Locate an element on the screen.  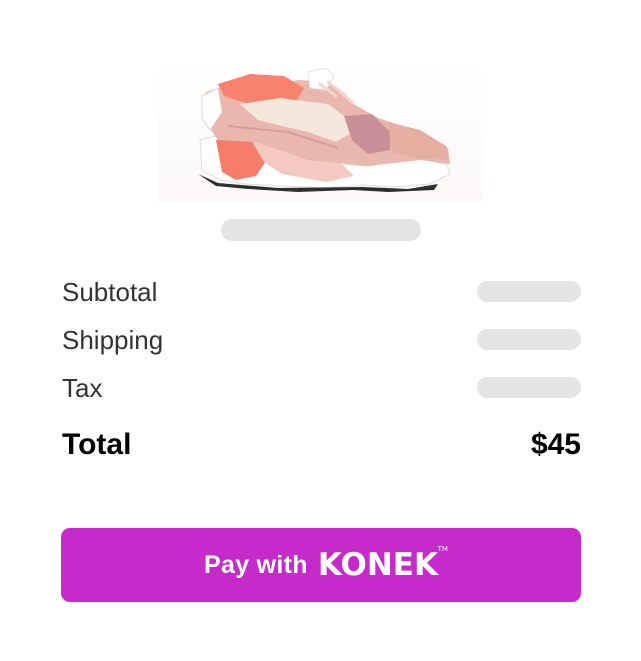
sneaker-illustration is located at coordinates (324, 129).